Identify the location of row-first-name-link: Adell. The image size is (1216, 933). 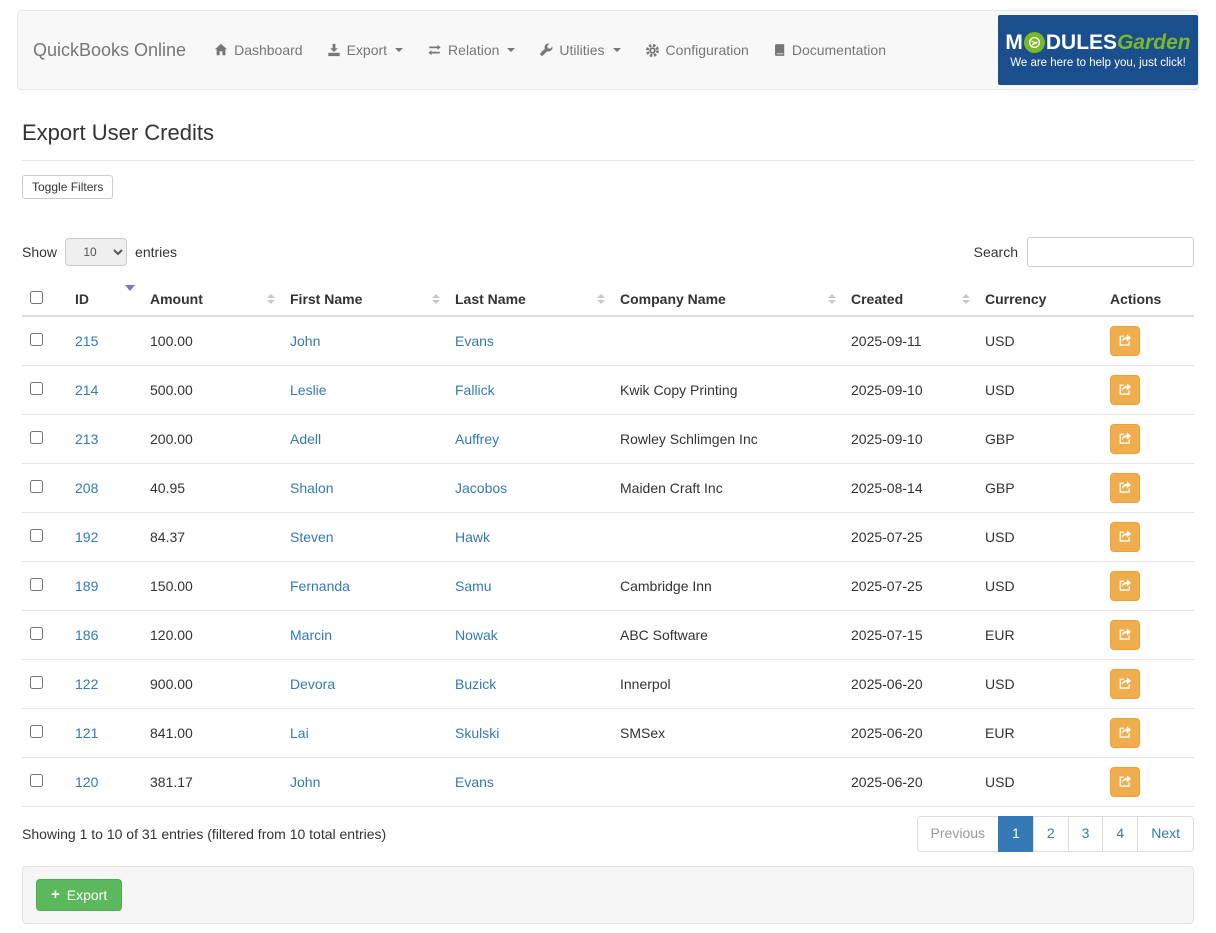
(305, 439).